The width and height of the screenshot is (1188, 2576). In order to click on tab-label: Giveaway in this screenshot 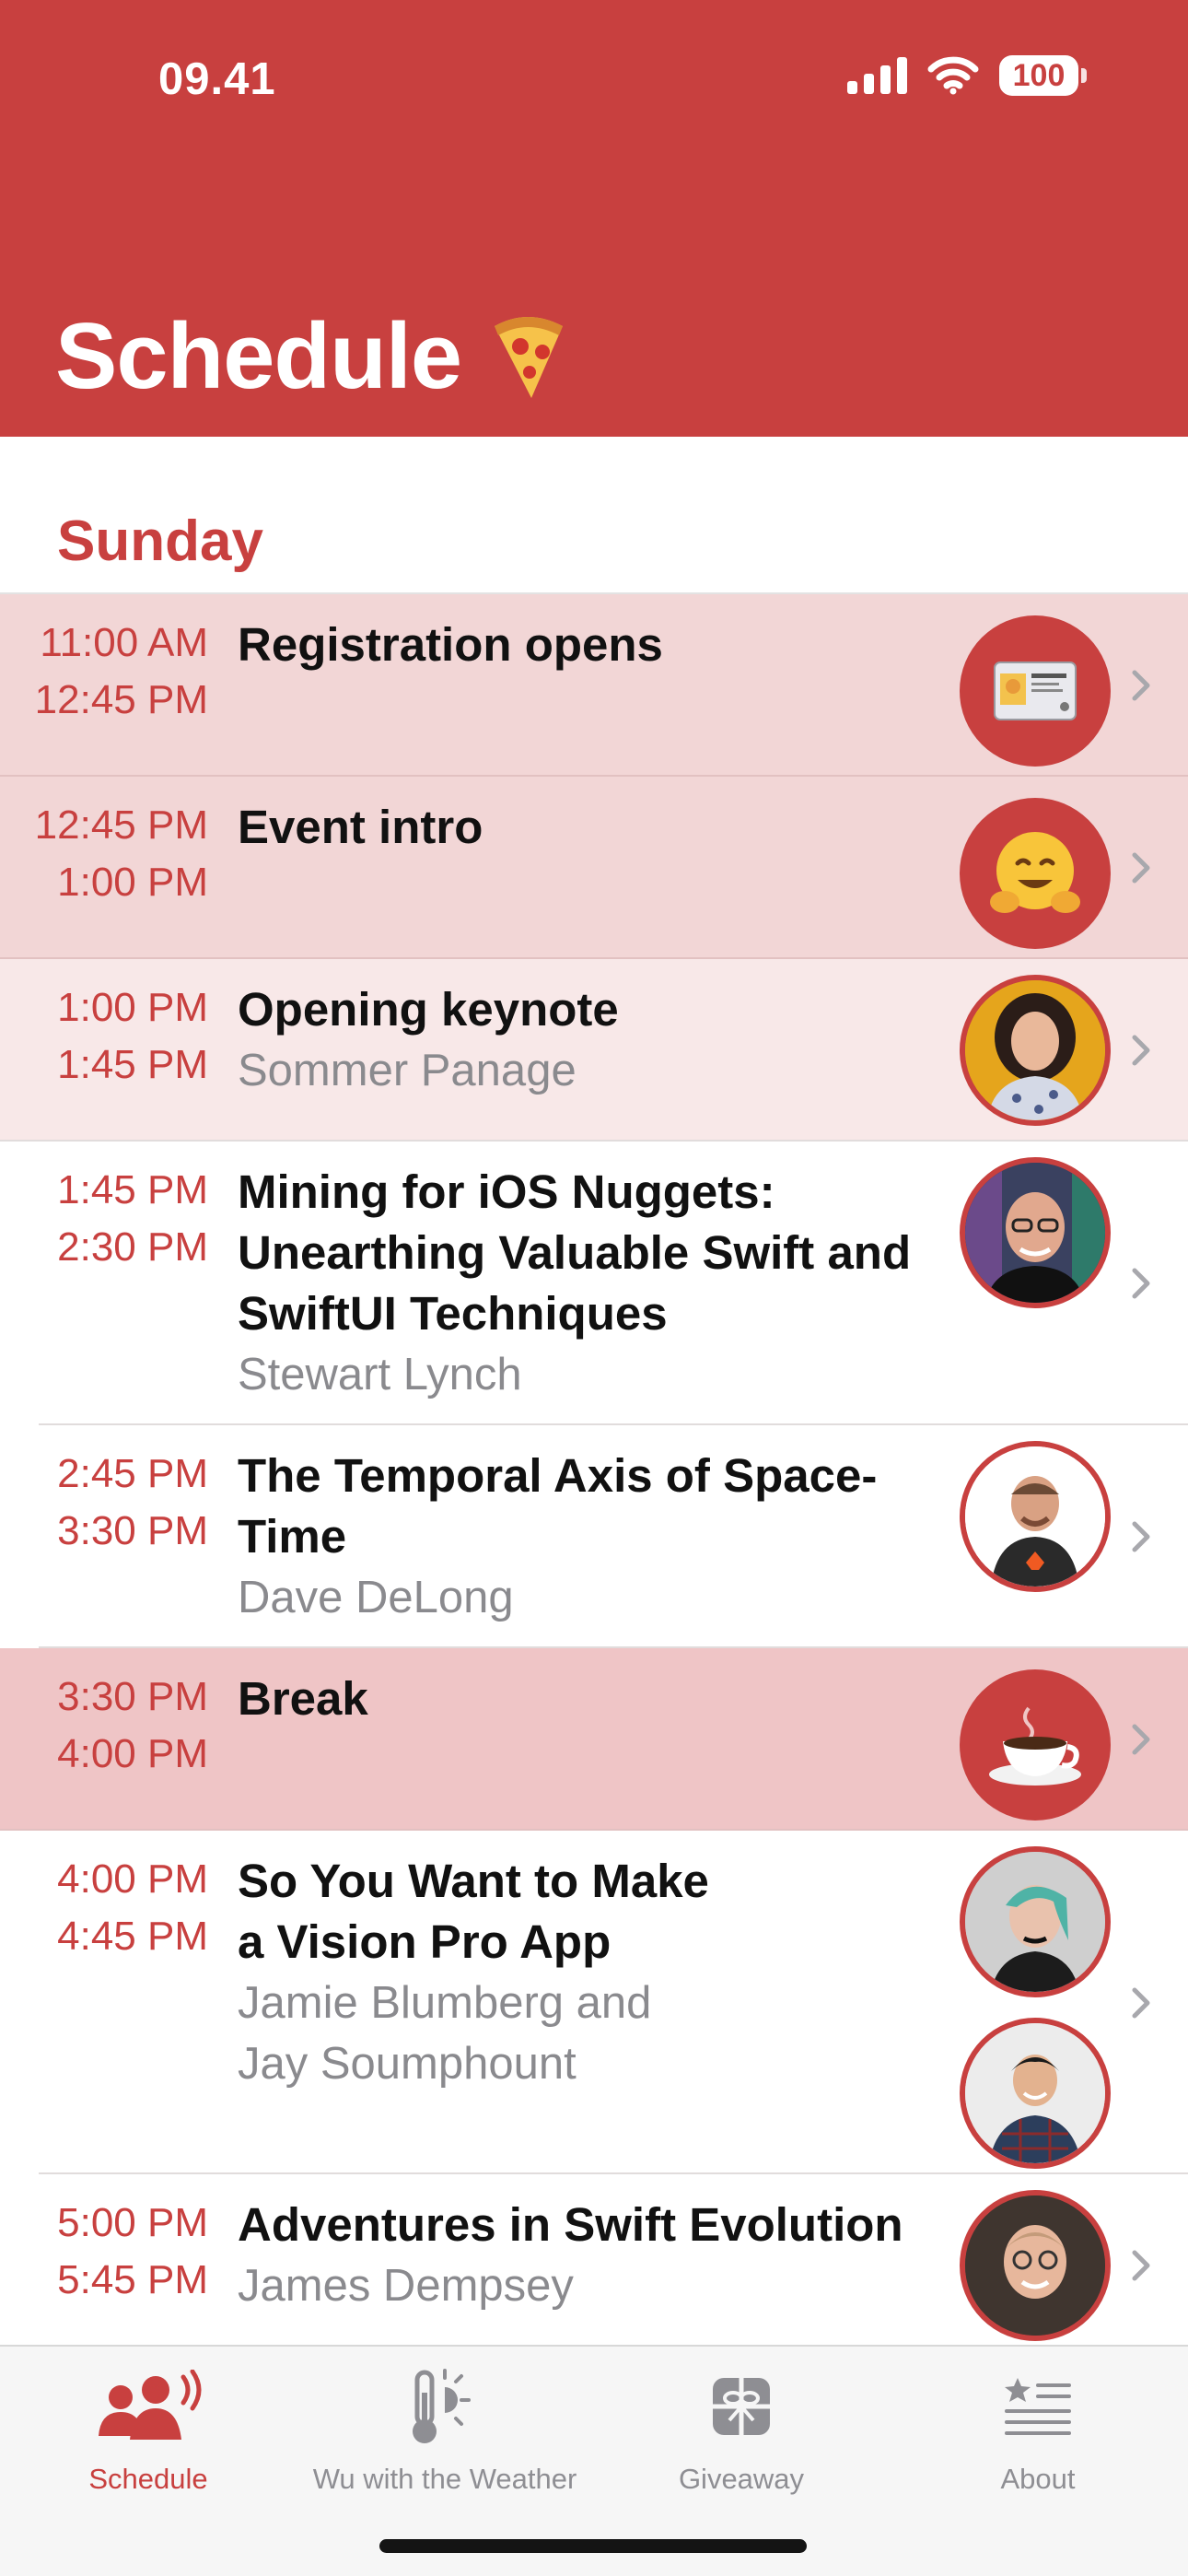, I will do `click(741, 2479)`.